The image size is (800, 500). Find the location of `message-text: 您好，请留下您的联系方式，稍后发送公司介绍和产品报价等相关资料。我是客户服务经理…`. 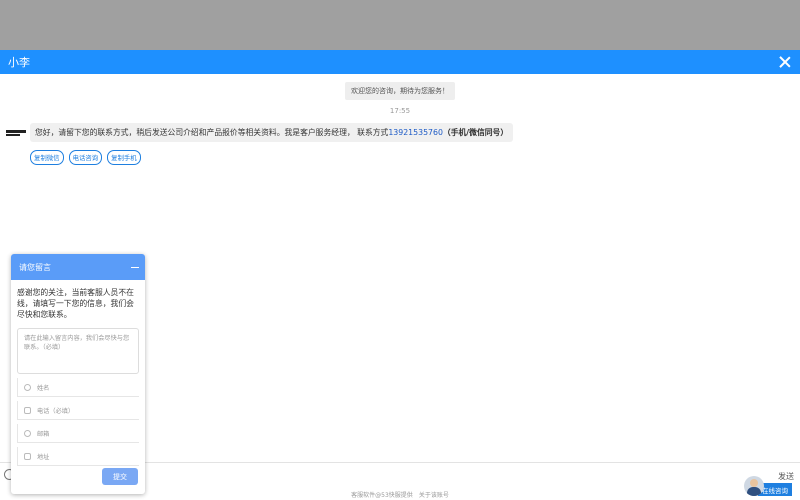

message-text: 您好，请留下您的联系方式，稍后发送公司介绍和产品报价等相关资料。我是客户服务经理… is located at coordinates (212, 132).